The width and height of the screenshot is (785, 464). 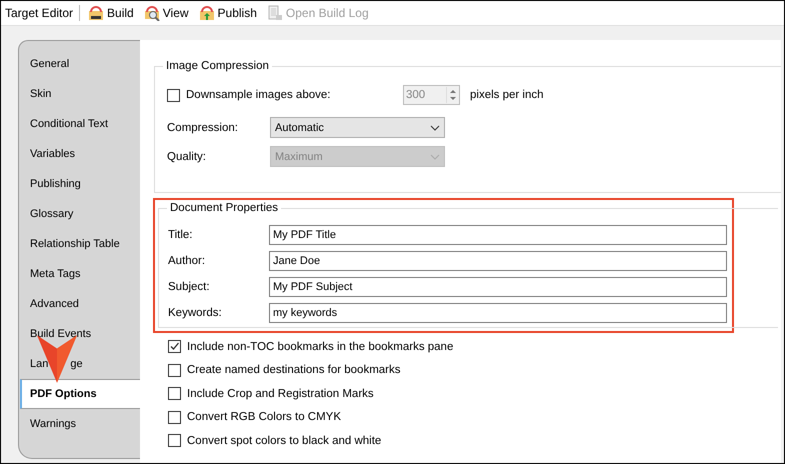 What do you see at coordinates (80, 394) in the screenshot?
I see `tab: PDF Options` at bounding box center [80, 394].